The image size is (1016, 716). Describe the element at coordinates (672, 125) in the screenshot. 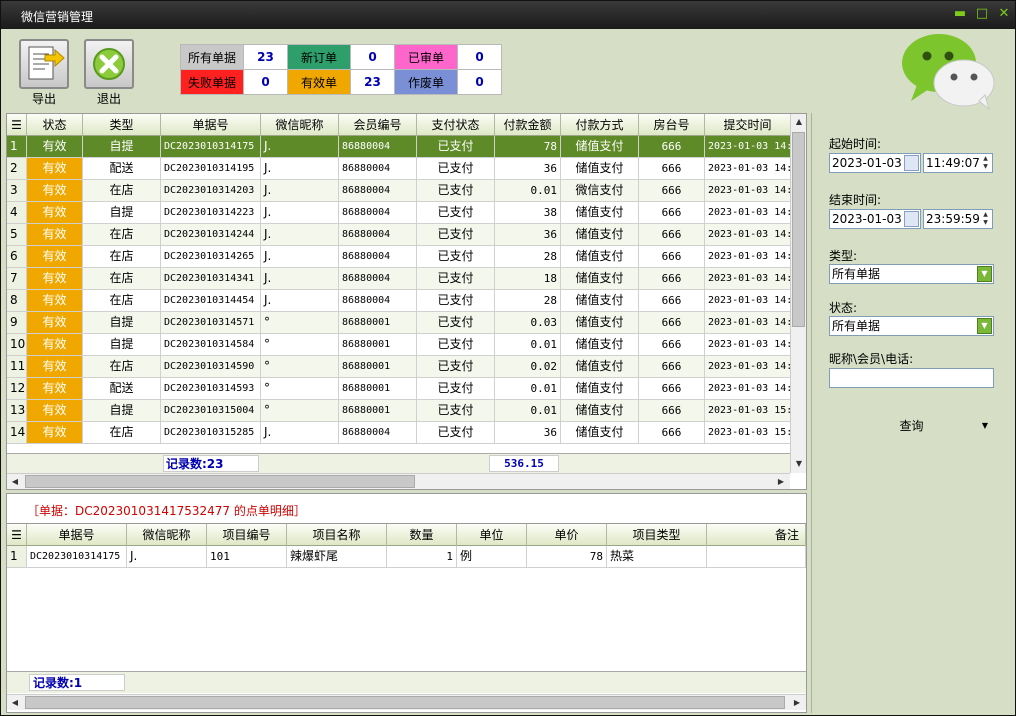

I see `col-room: 房台号` at that location.